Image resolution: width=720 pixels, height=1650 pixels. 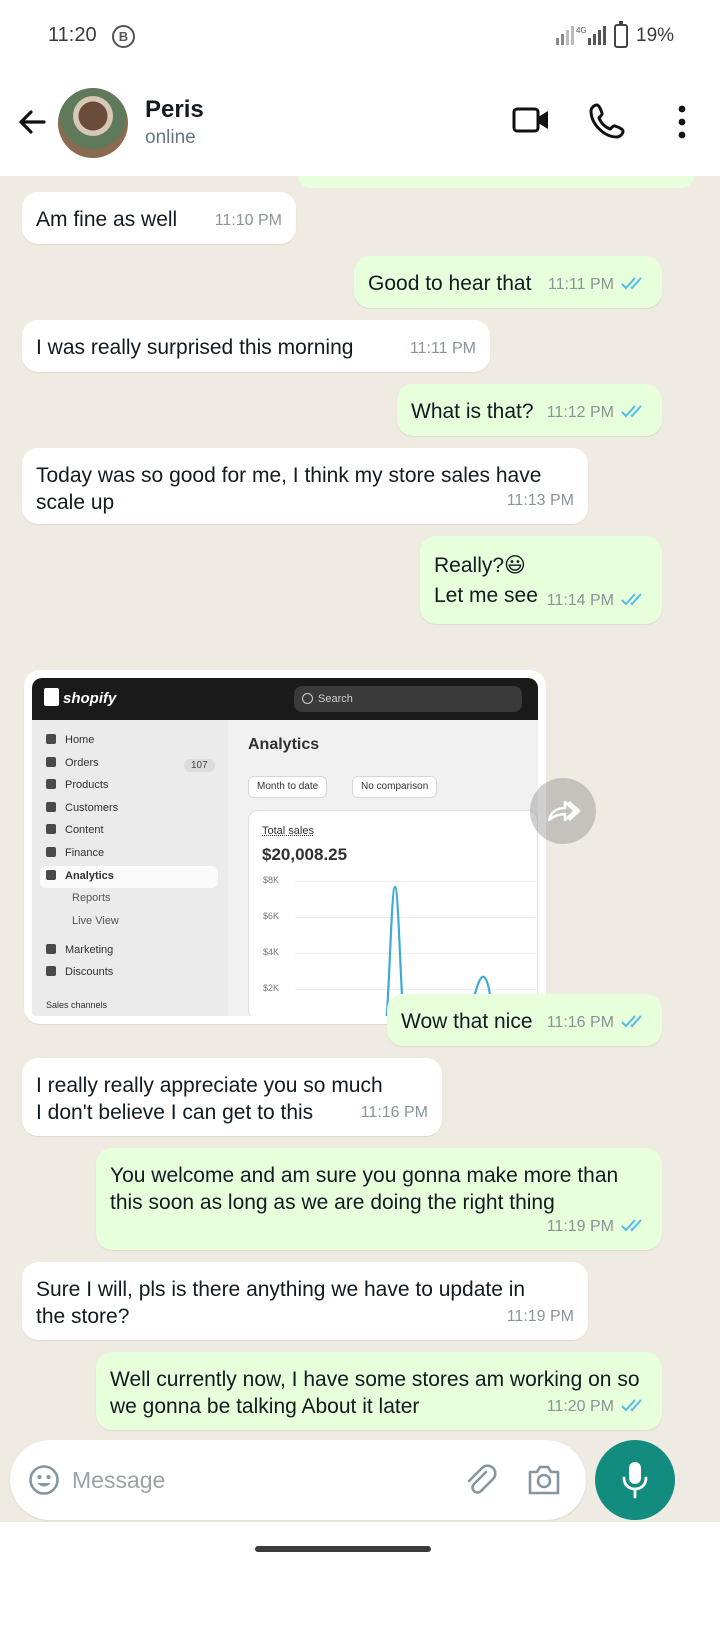 I want to click on shopify-search-placeholder: Search, so click(x=335, y=699).